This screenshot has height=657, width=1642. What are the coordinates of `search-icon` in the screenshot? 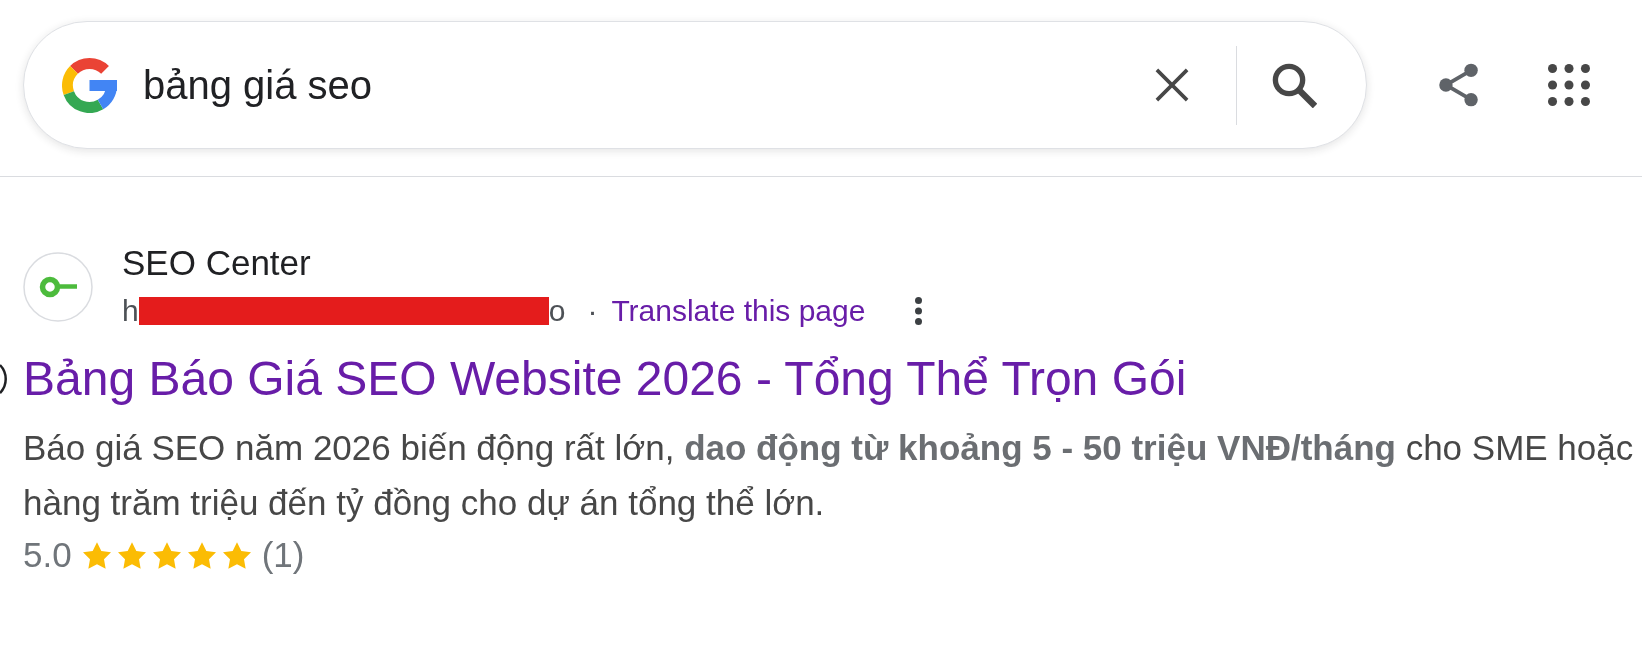 It's located at (1294, 85).